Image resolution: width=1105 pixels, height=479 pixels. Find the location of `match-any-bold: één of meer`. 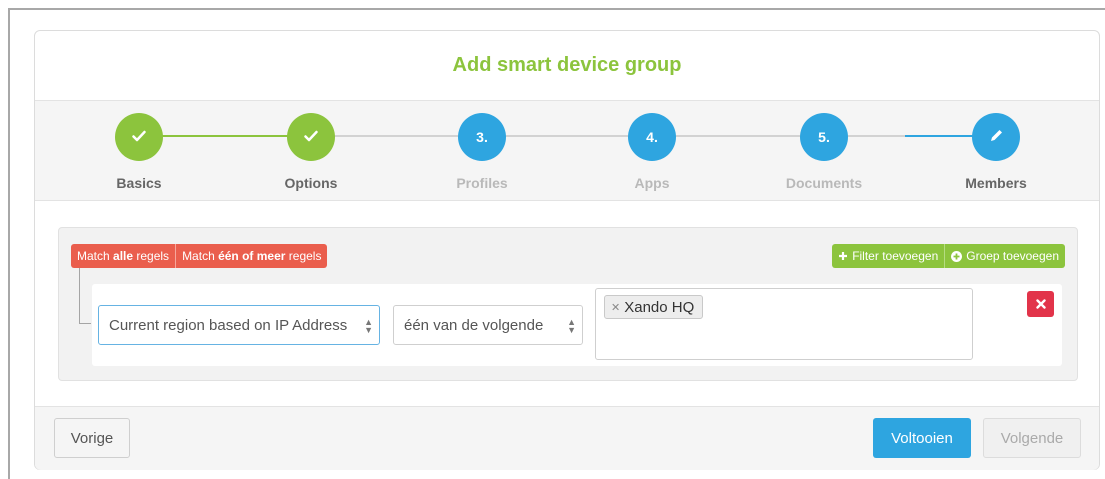

match-any-bold: één of meer is located at coordinates (252, 256).